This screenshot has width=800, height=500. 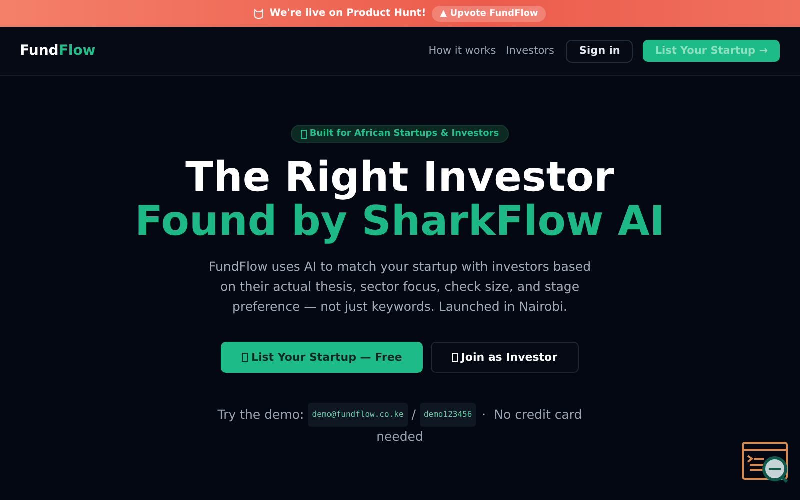 I want to click on hero-subtitle: Found by SharkFlow AI, so click(x=400, y=221).